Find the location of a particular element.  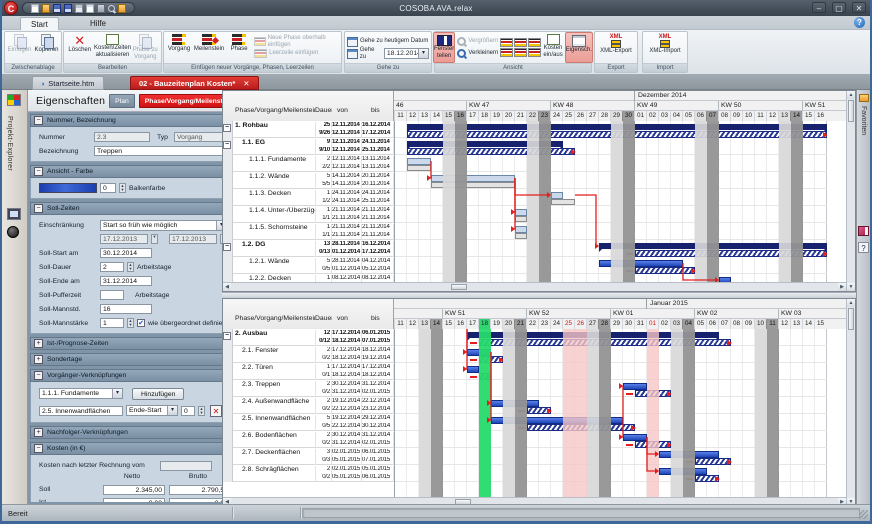

delete-link-button: ✕ is located at coordinates (216, 410).